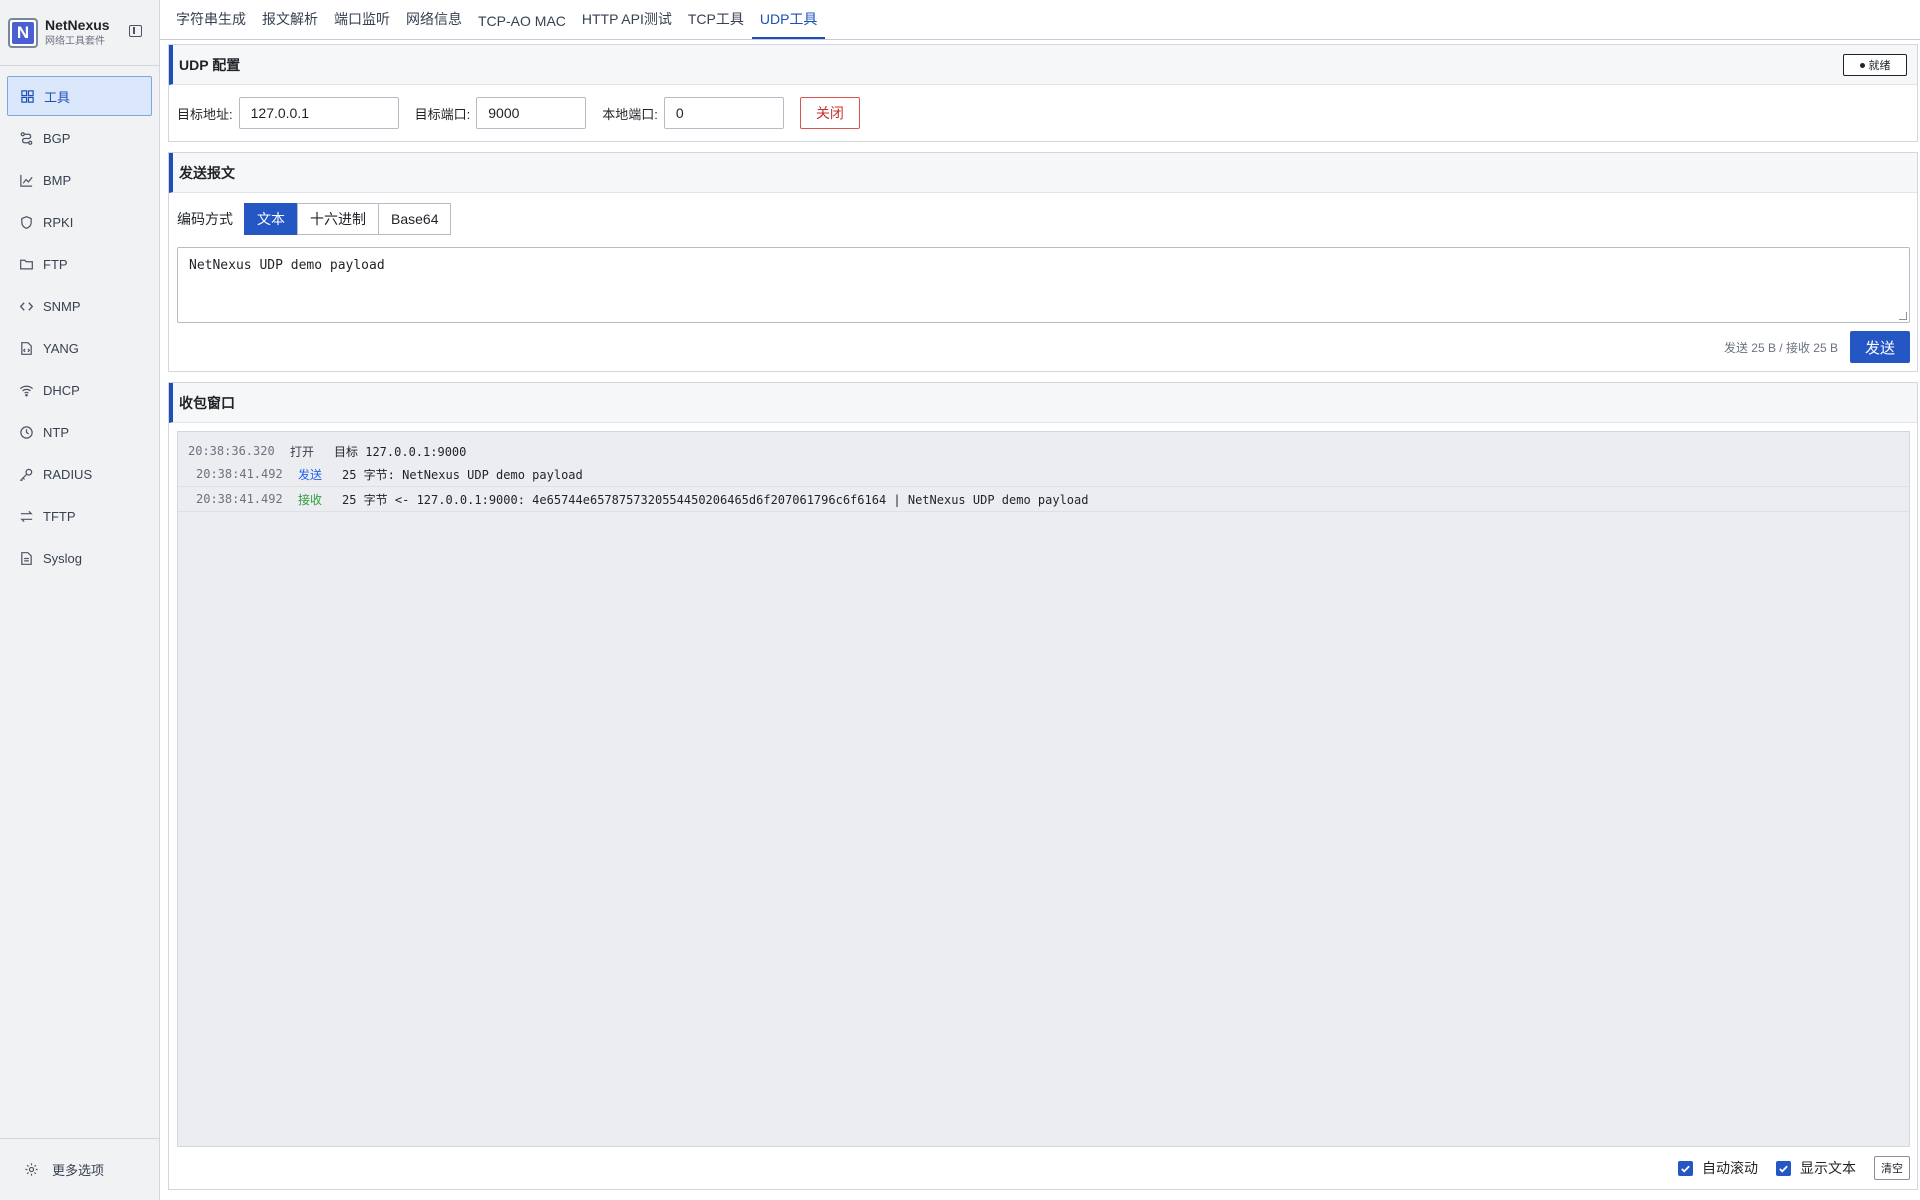  I want to click on sidebar-item-label: BGP, so click(57, 138).